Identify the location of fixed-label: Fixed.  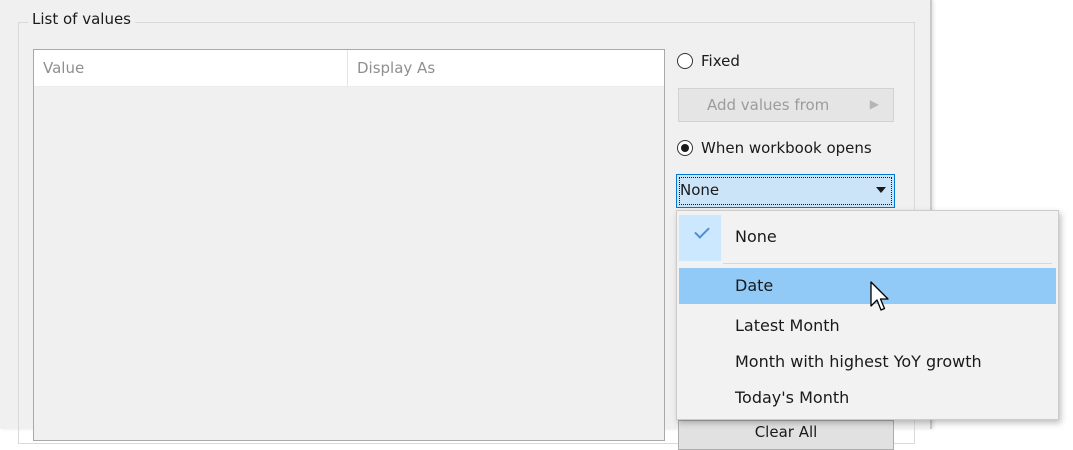
(720, 61).